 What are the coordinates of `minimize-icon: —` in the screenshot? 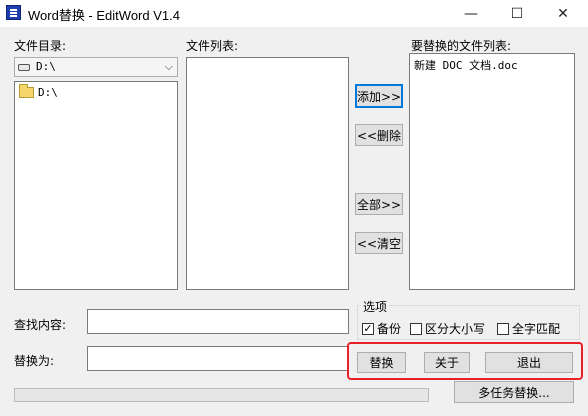 It's located at (471, 13).